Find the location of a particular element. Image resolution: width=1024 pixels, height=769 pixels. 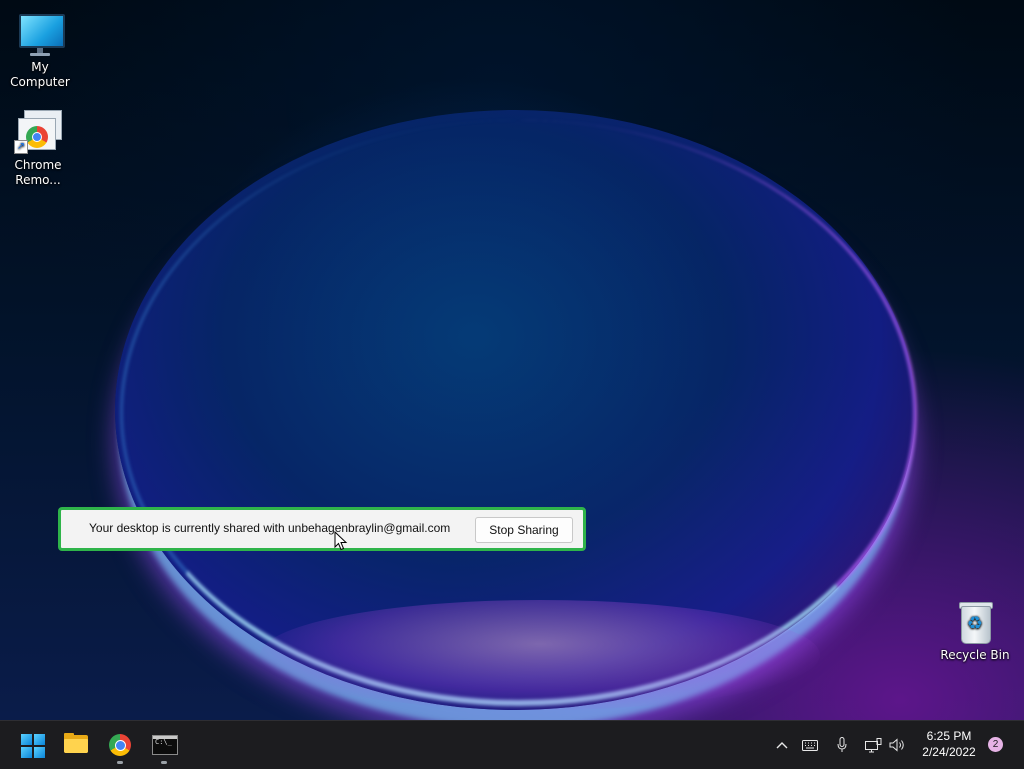

chrome-icon is located at coordinates (120, 745).